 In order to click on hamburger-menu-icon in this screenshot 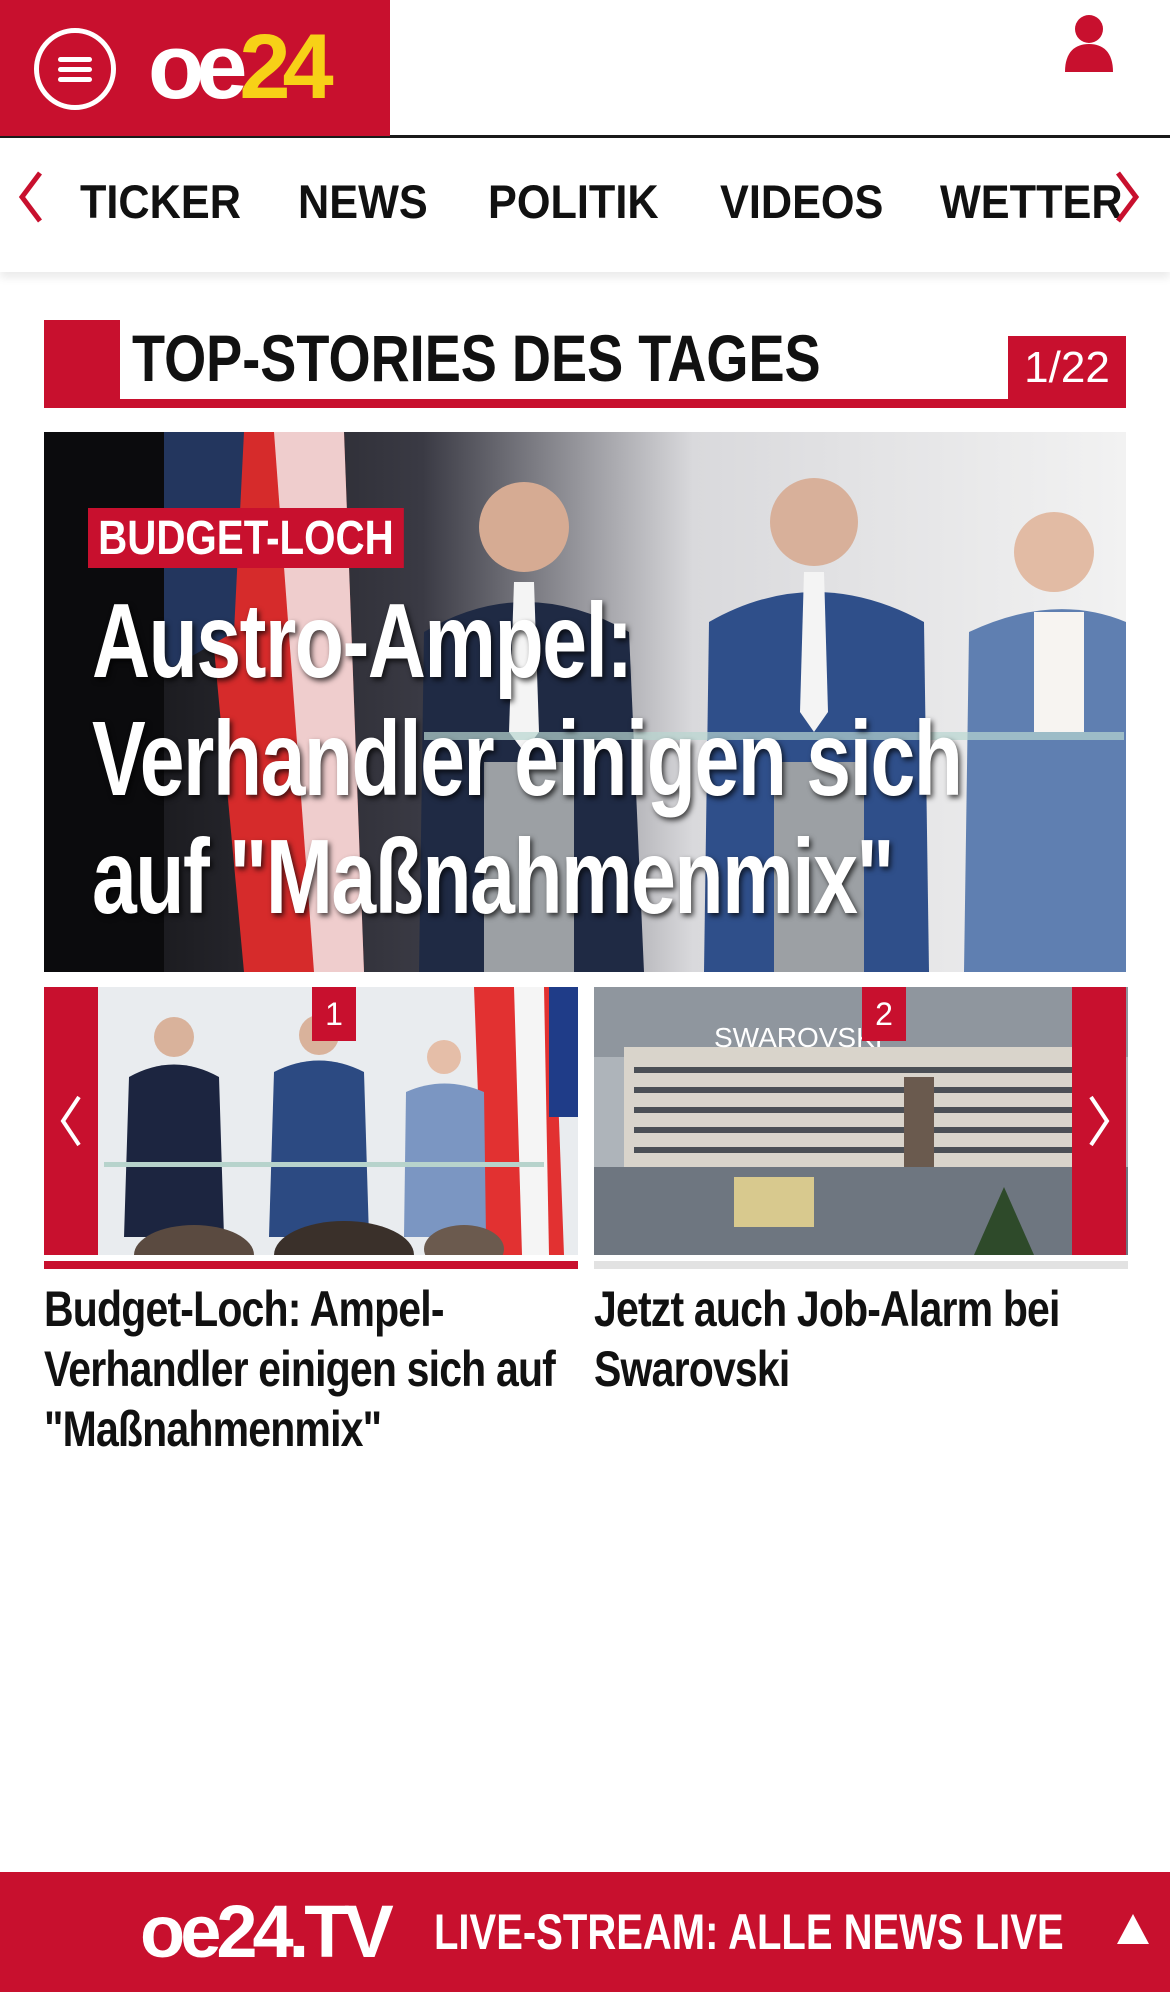, I will do `click(75, 69)`.